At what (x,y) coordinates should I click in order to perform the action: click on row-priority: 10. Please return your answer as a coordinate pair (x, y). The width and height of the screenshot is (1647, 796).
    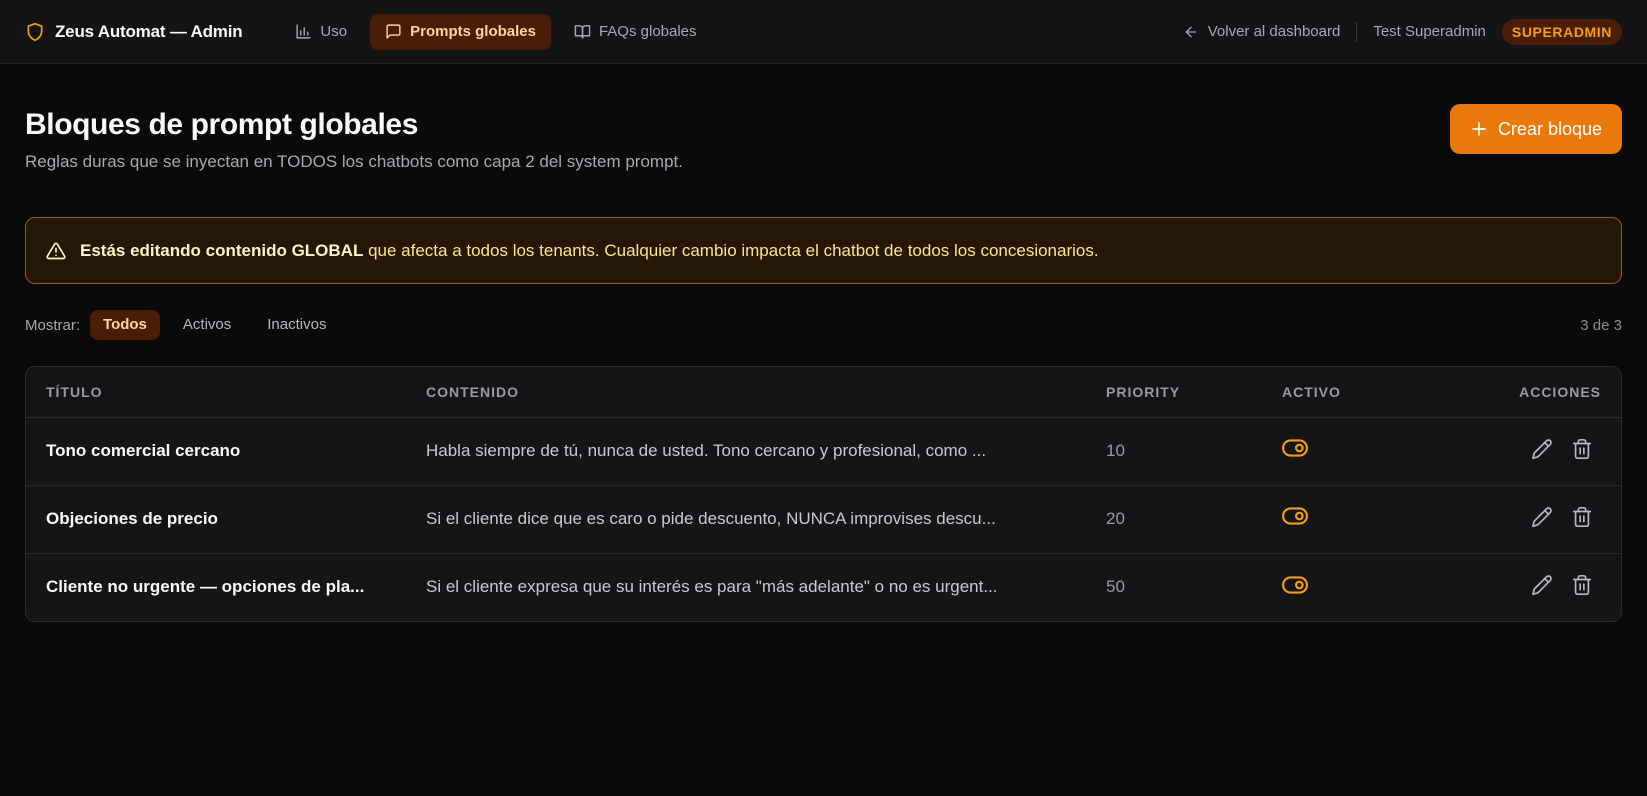
    Looking at the image, I should click on (1174, 451).